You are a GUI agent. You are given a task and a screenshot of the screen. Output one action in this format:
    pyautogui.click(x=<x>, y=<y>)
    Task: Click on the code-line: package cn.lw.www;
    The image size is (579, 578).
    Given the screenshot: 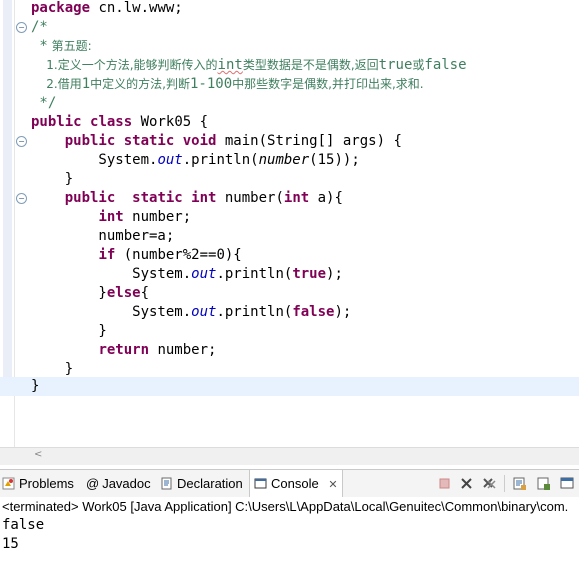 What is the action you would take?
    pyautogui.click(x=107, y=8)
    